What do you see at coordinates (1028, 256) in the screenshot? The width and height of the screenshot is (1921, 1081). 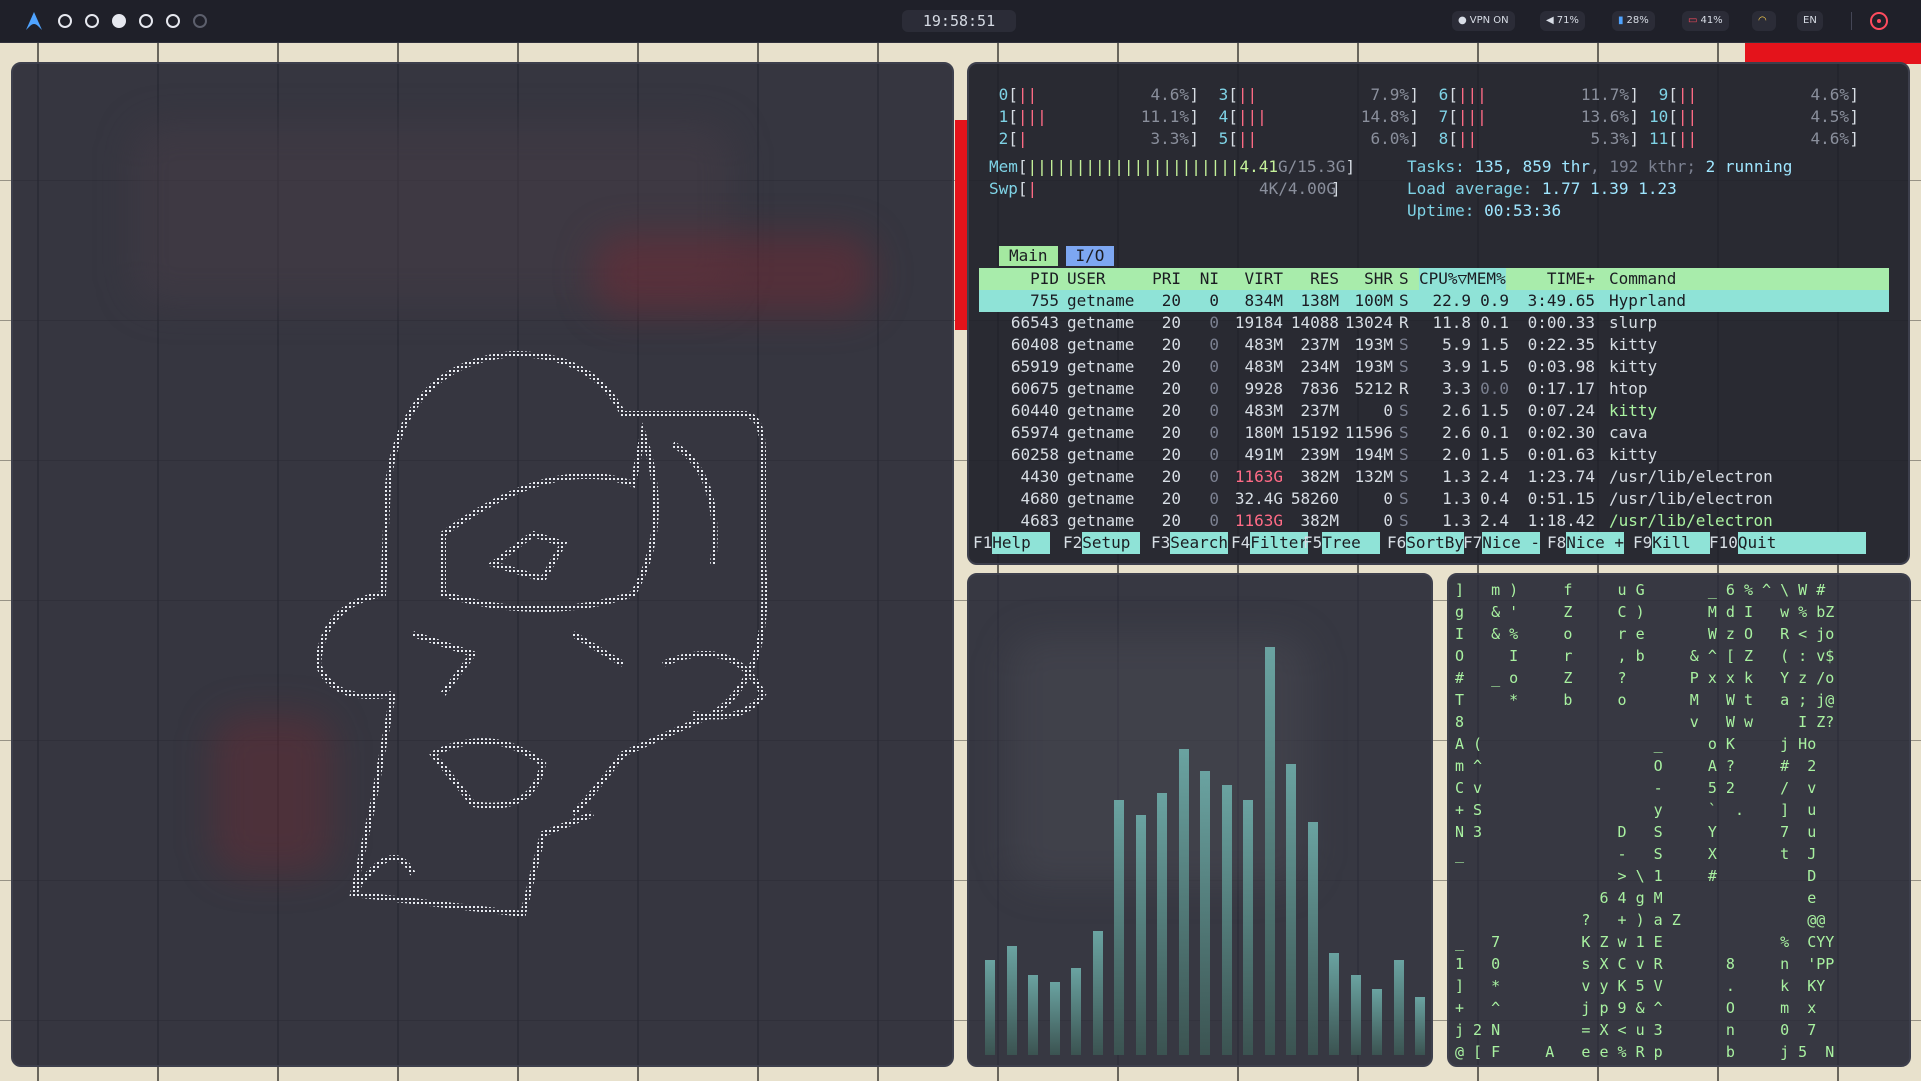 I see `tab-main: Main` at bounding box center [1028, 256].